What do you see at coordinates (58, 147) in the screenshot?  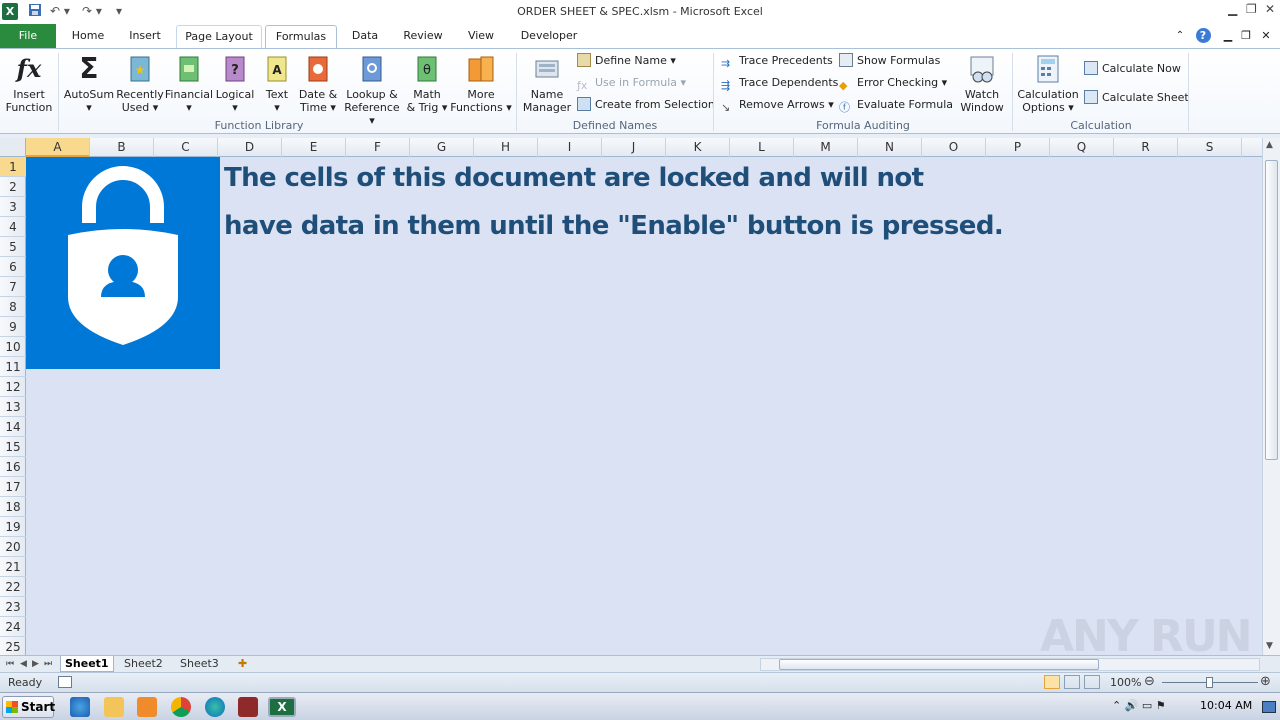 I see `column-header-a: A` at bounding box center [58, 147].